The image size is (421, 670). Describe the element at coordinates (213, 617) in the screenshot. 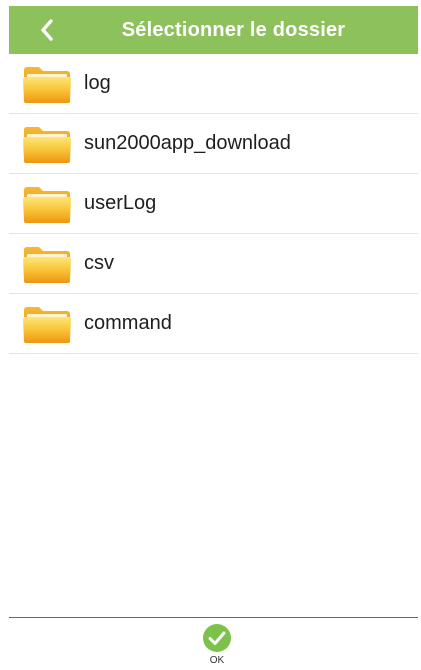

I see `footer-divider` at that location.